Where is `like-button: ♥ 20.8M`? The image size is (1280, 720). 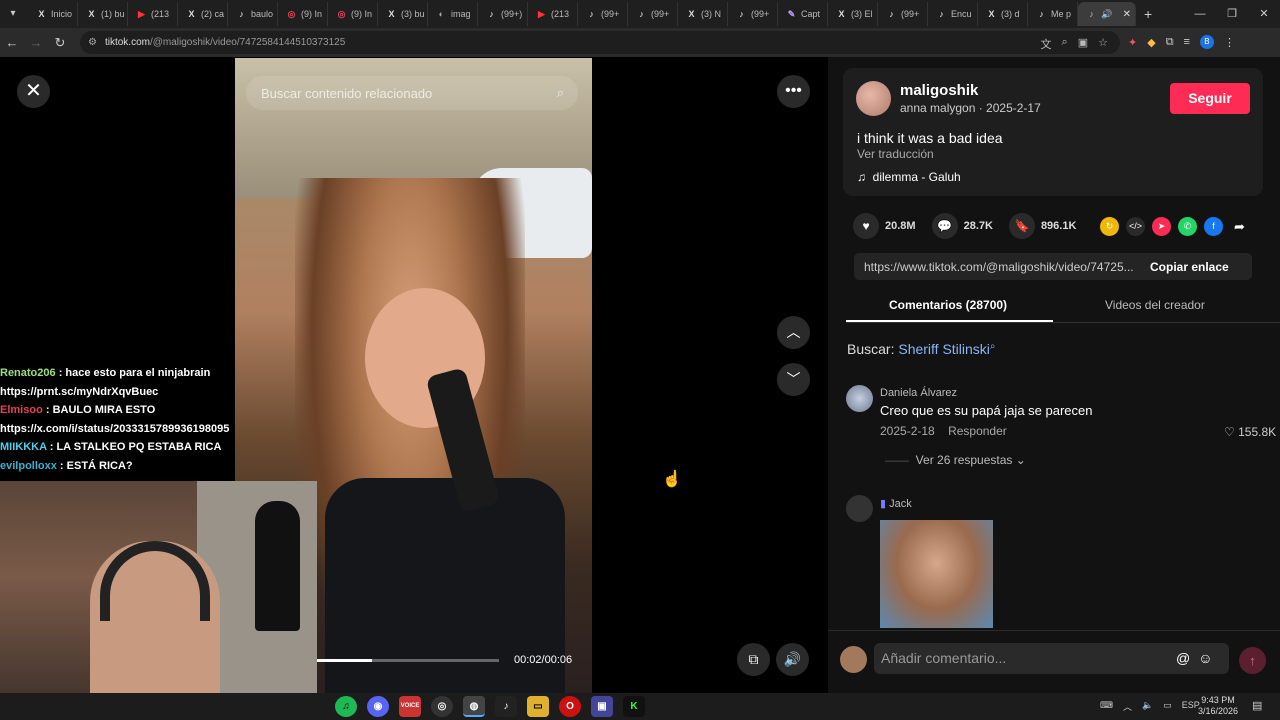
like-button: ♥ 20.8M is located at coordinates (884, 226).